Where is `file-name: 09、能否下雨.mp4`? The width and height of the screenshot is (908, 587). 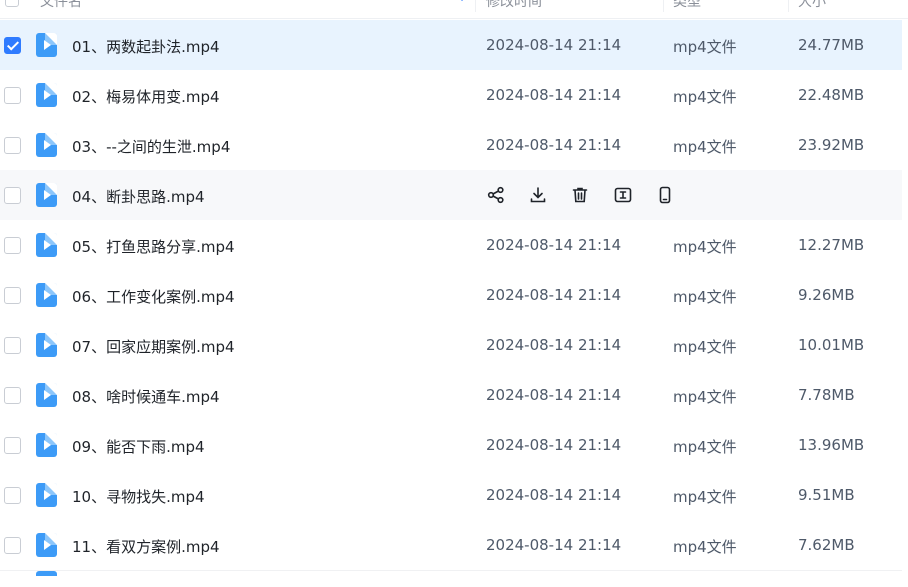
file-name: 09、能否下雨.mp4 is located at coordinates (138, 446).